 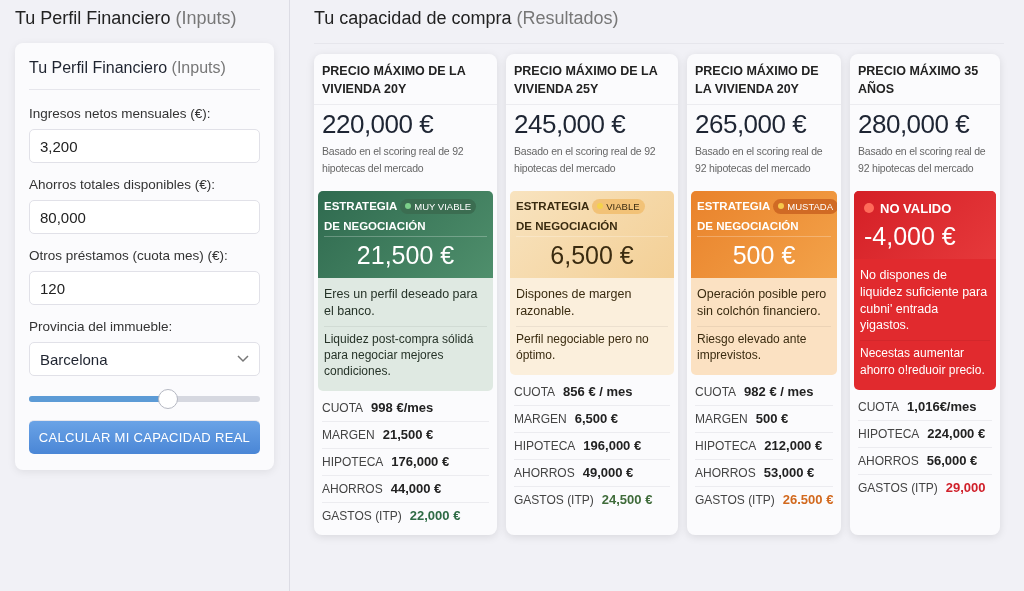 I want to click on strategy-amount: 21,500 €, so click(x=405, y=255).